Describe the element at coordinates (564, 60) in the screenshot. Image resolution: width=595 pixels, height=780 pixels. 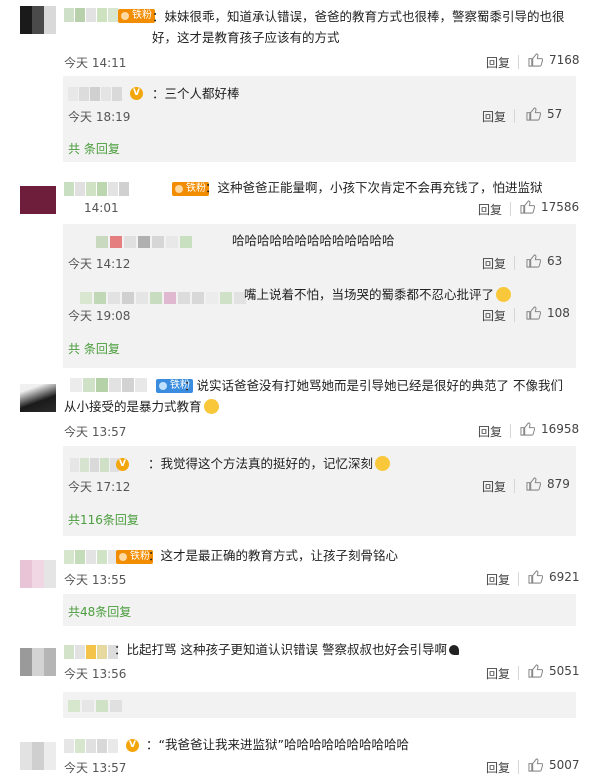
I see `like-count: 7168` at that location.